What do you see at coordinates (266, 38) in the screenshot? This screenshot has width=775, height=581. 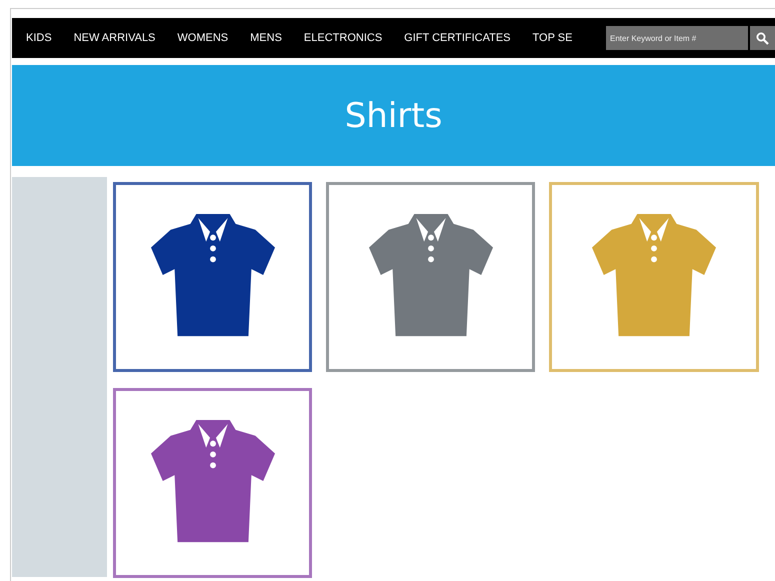 I see `nav-link: MENS` at bounding box center [266, 38].